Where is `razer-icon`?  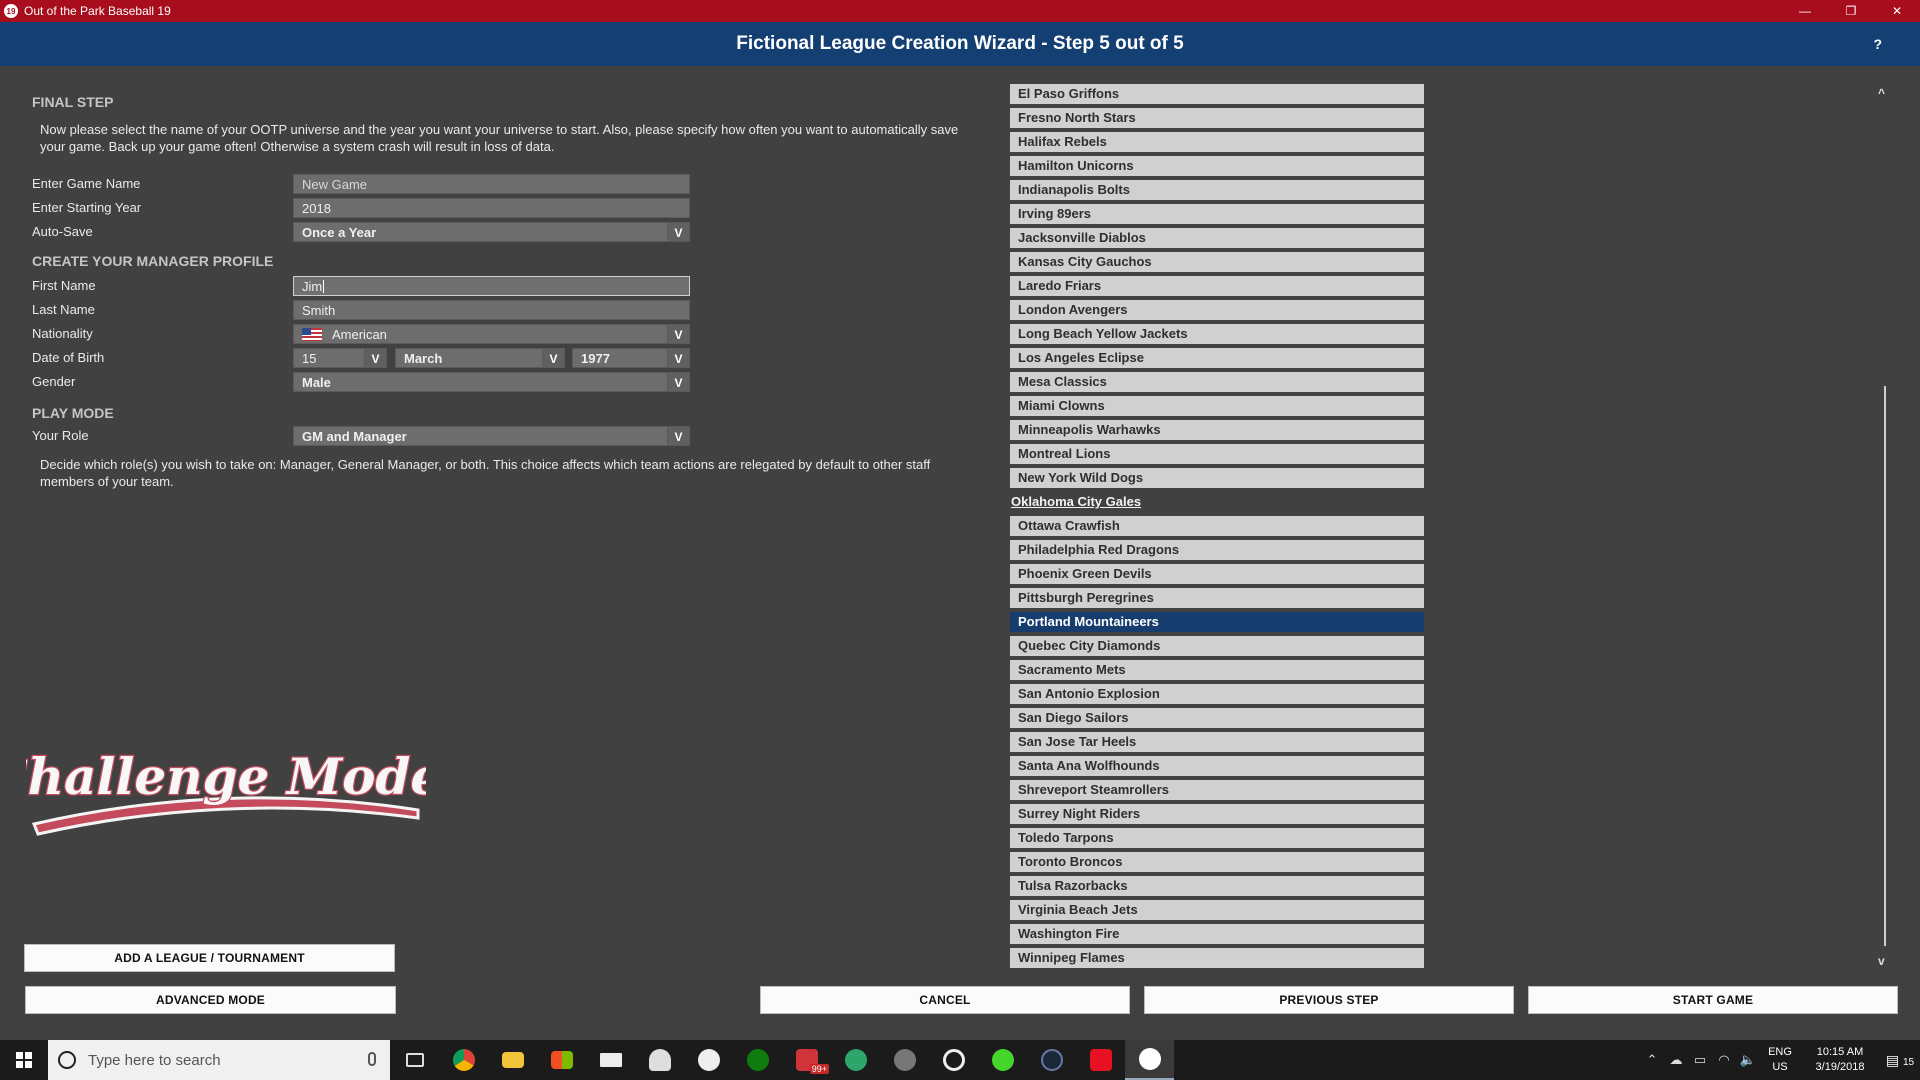
razer-icon is located at coordinates (1002, 1060).